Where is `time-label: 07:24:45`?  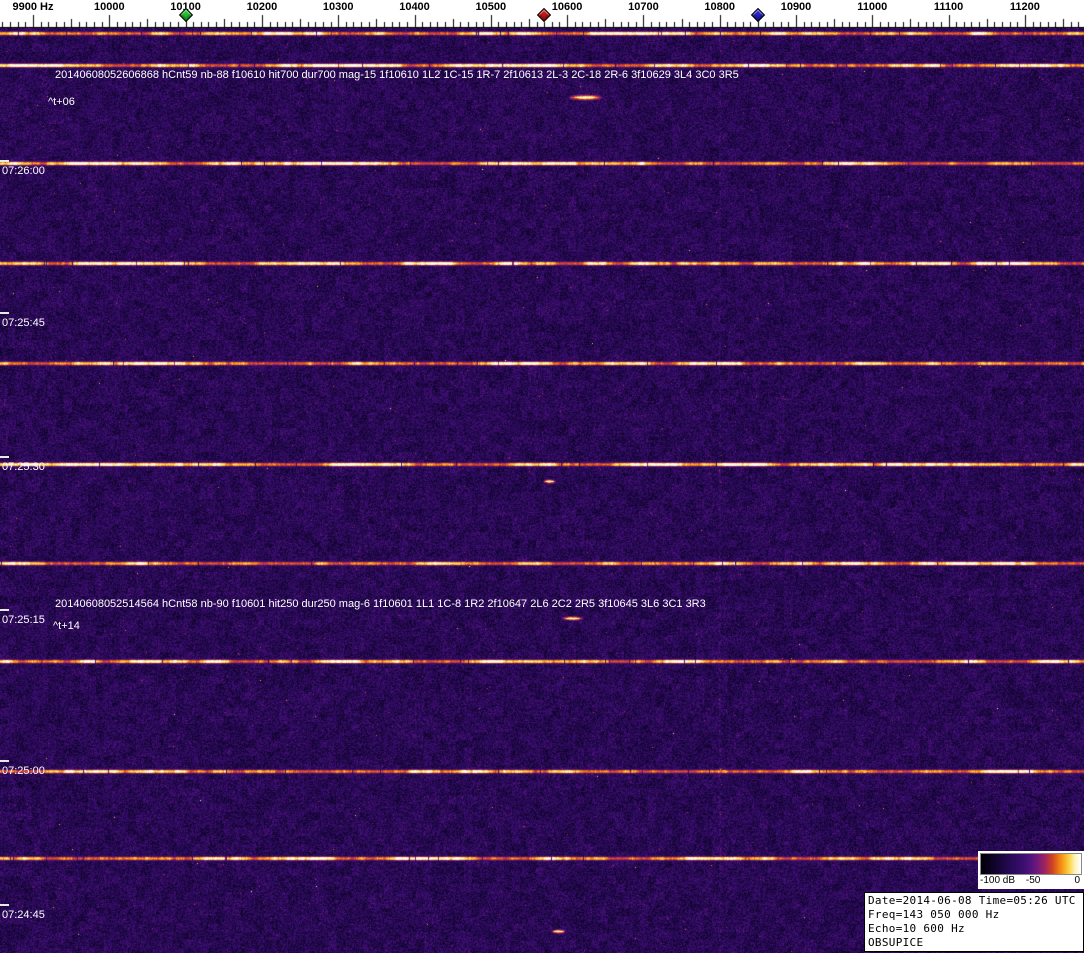 time-label: 07:24:45 is located at coordinates (23, 915).